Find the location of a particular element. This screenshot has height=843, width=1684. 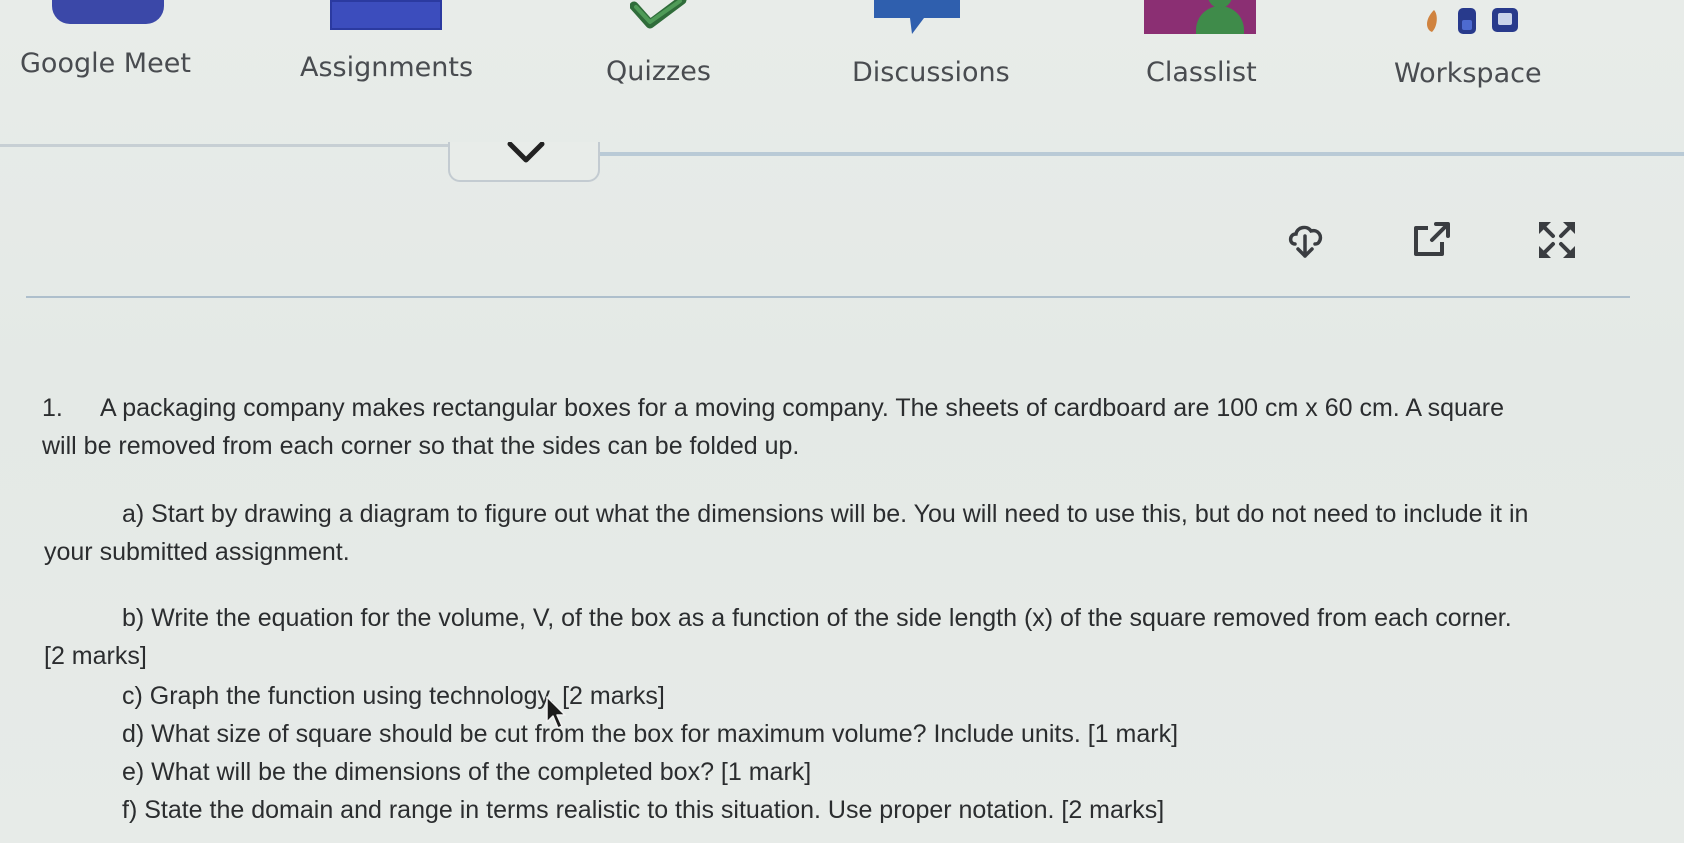

nav-label-assignments: Assignments is located at coordinates (387, 67).